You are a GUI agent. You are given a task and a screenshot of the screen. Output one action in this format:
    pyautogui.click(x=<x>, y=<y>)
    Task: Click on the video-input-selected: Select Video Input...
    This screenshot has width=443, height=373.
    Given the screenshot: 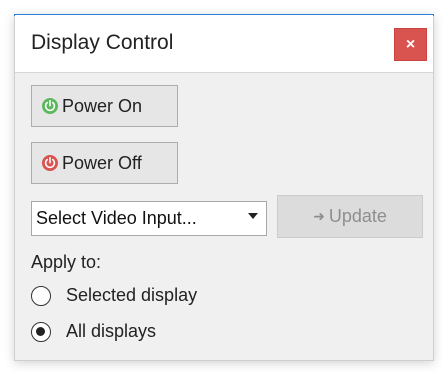 What is the action you would take?
    pyautogui.click(x=116, y=218)
    